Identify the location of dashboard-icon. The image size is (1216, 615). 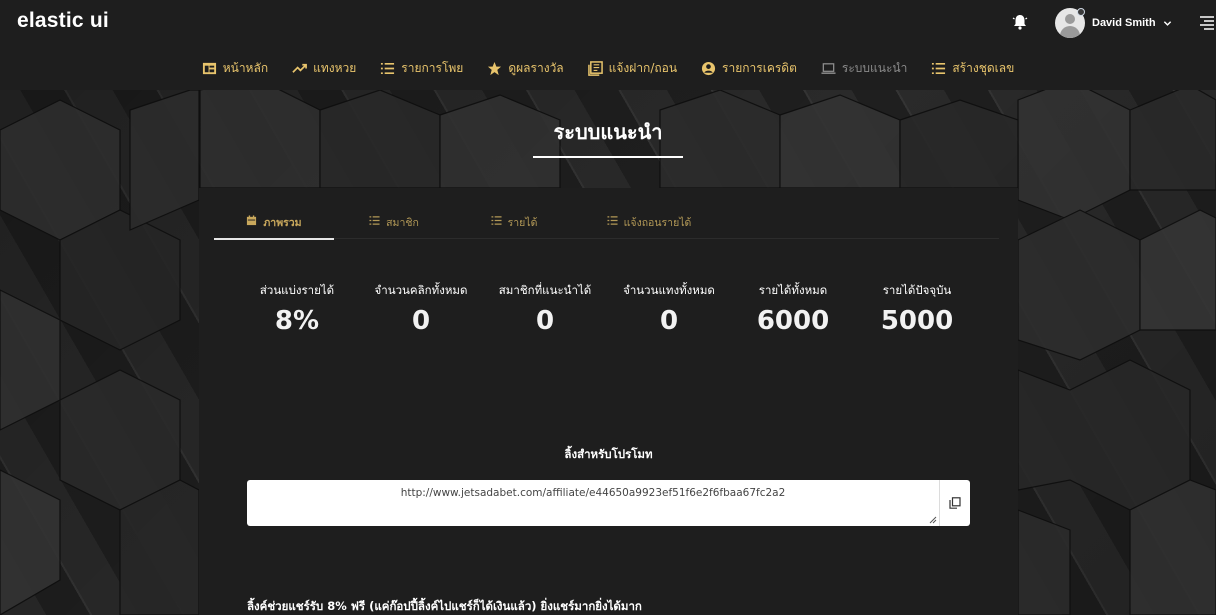
(209, 68).